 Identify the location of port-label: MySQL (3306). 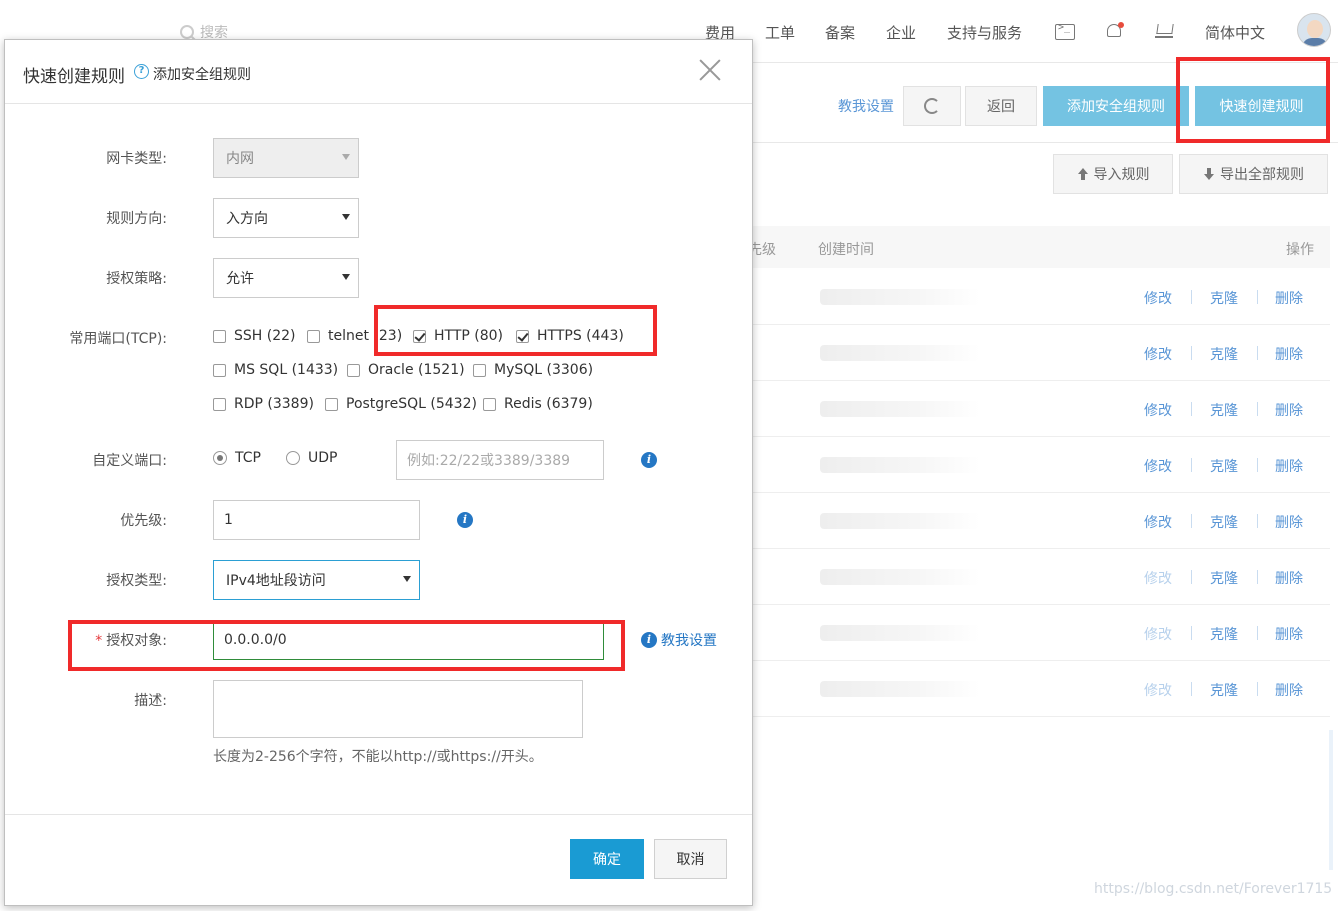
(544, 370).